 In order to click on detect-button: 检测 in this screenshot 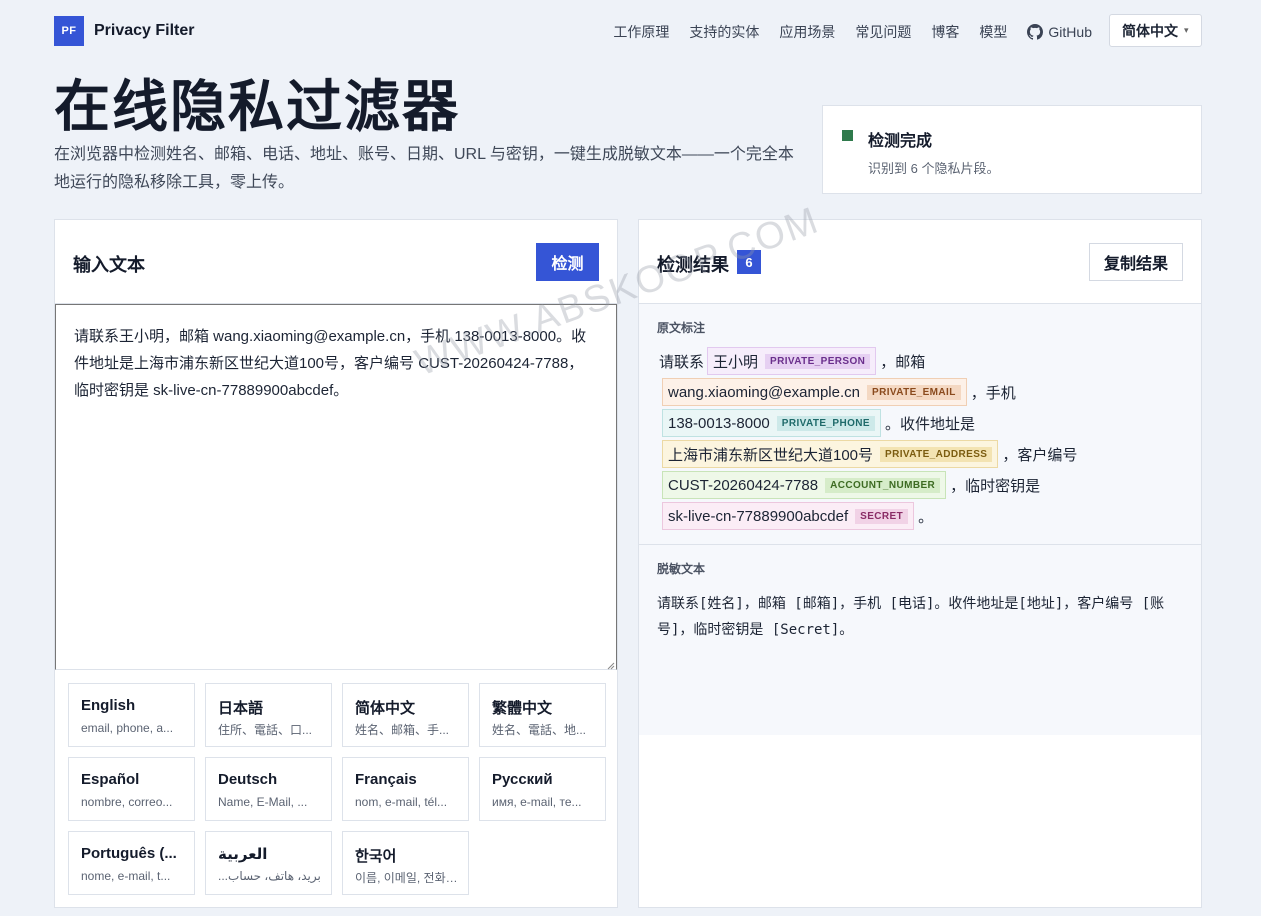, I will do `click(567, 262)`.